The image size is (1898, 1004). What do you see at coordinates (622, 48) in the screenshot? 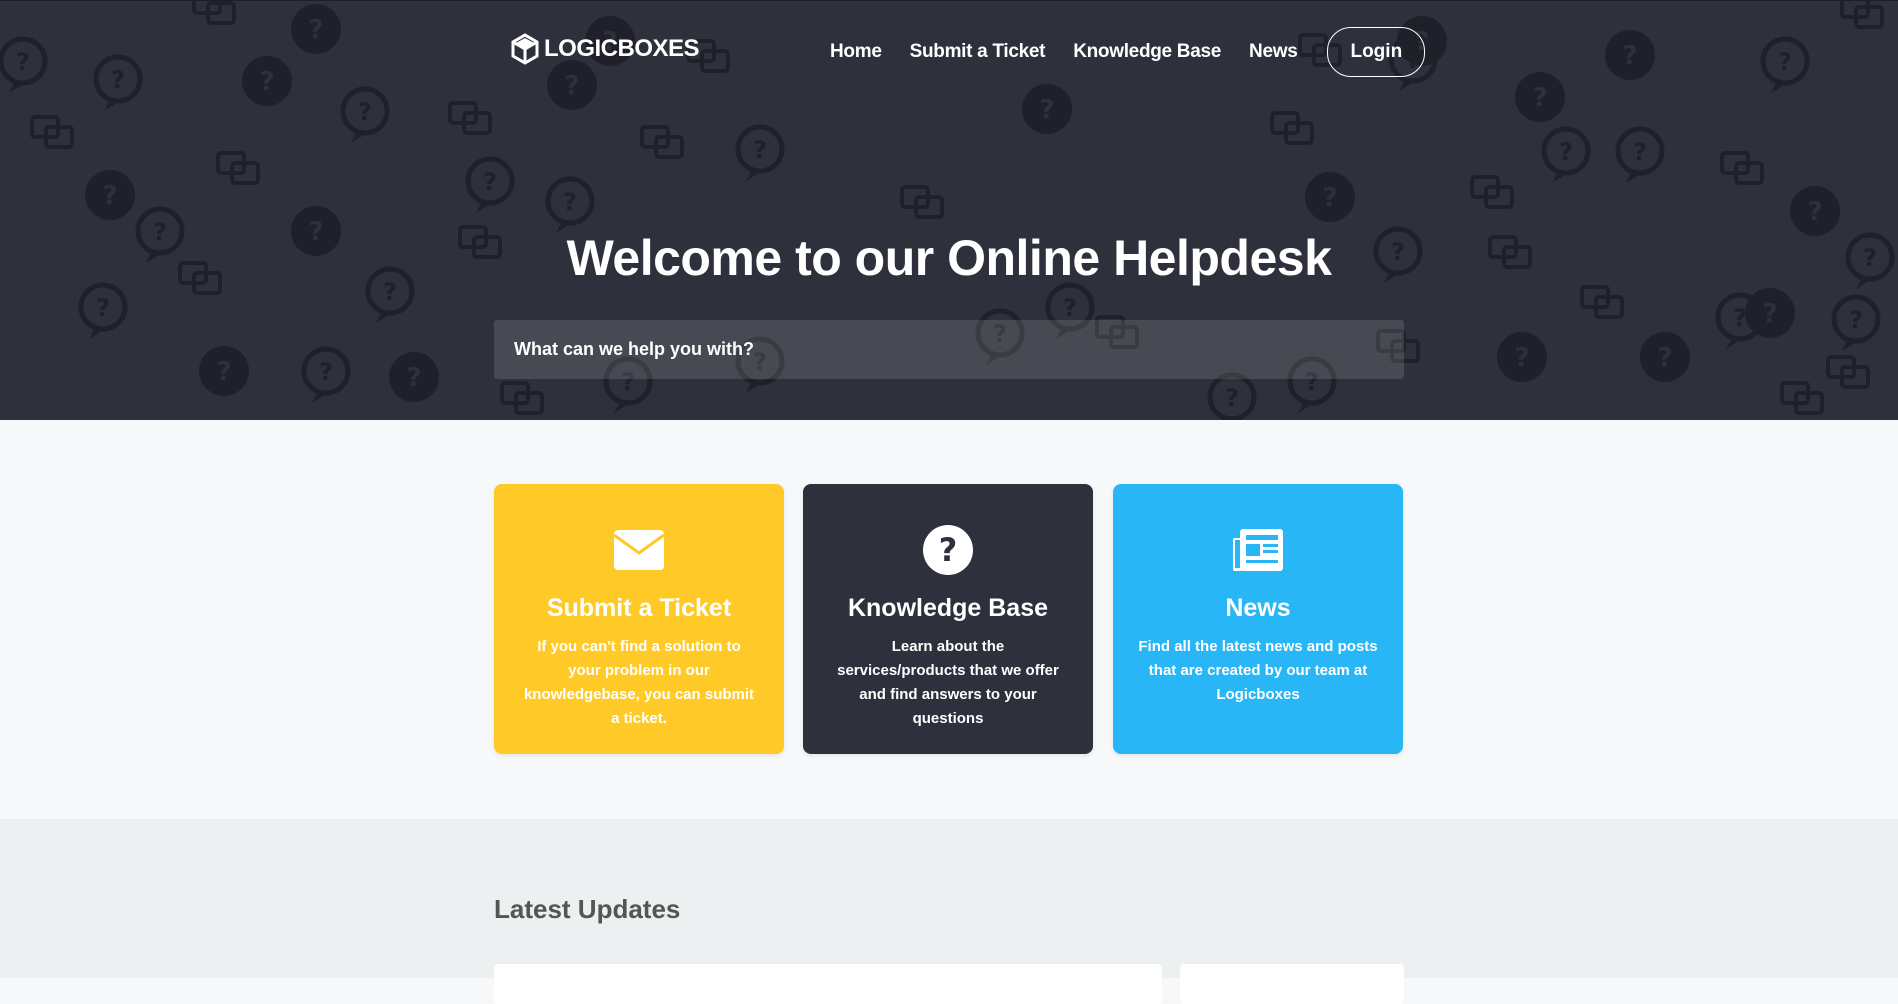
I see `brand-name: LOGICBOXES` at bounding box center [622, 48].